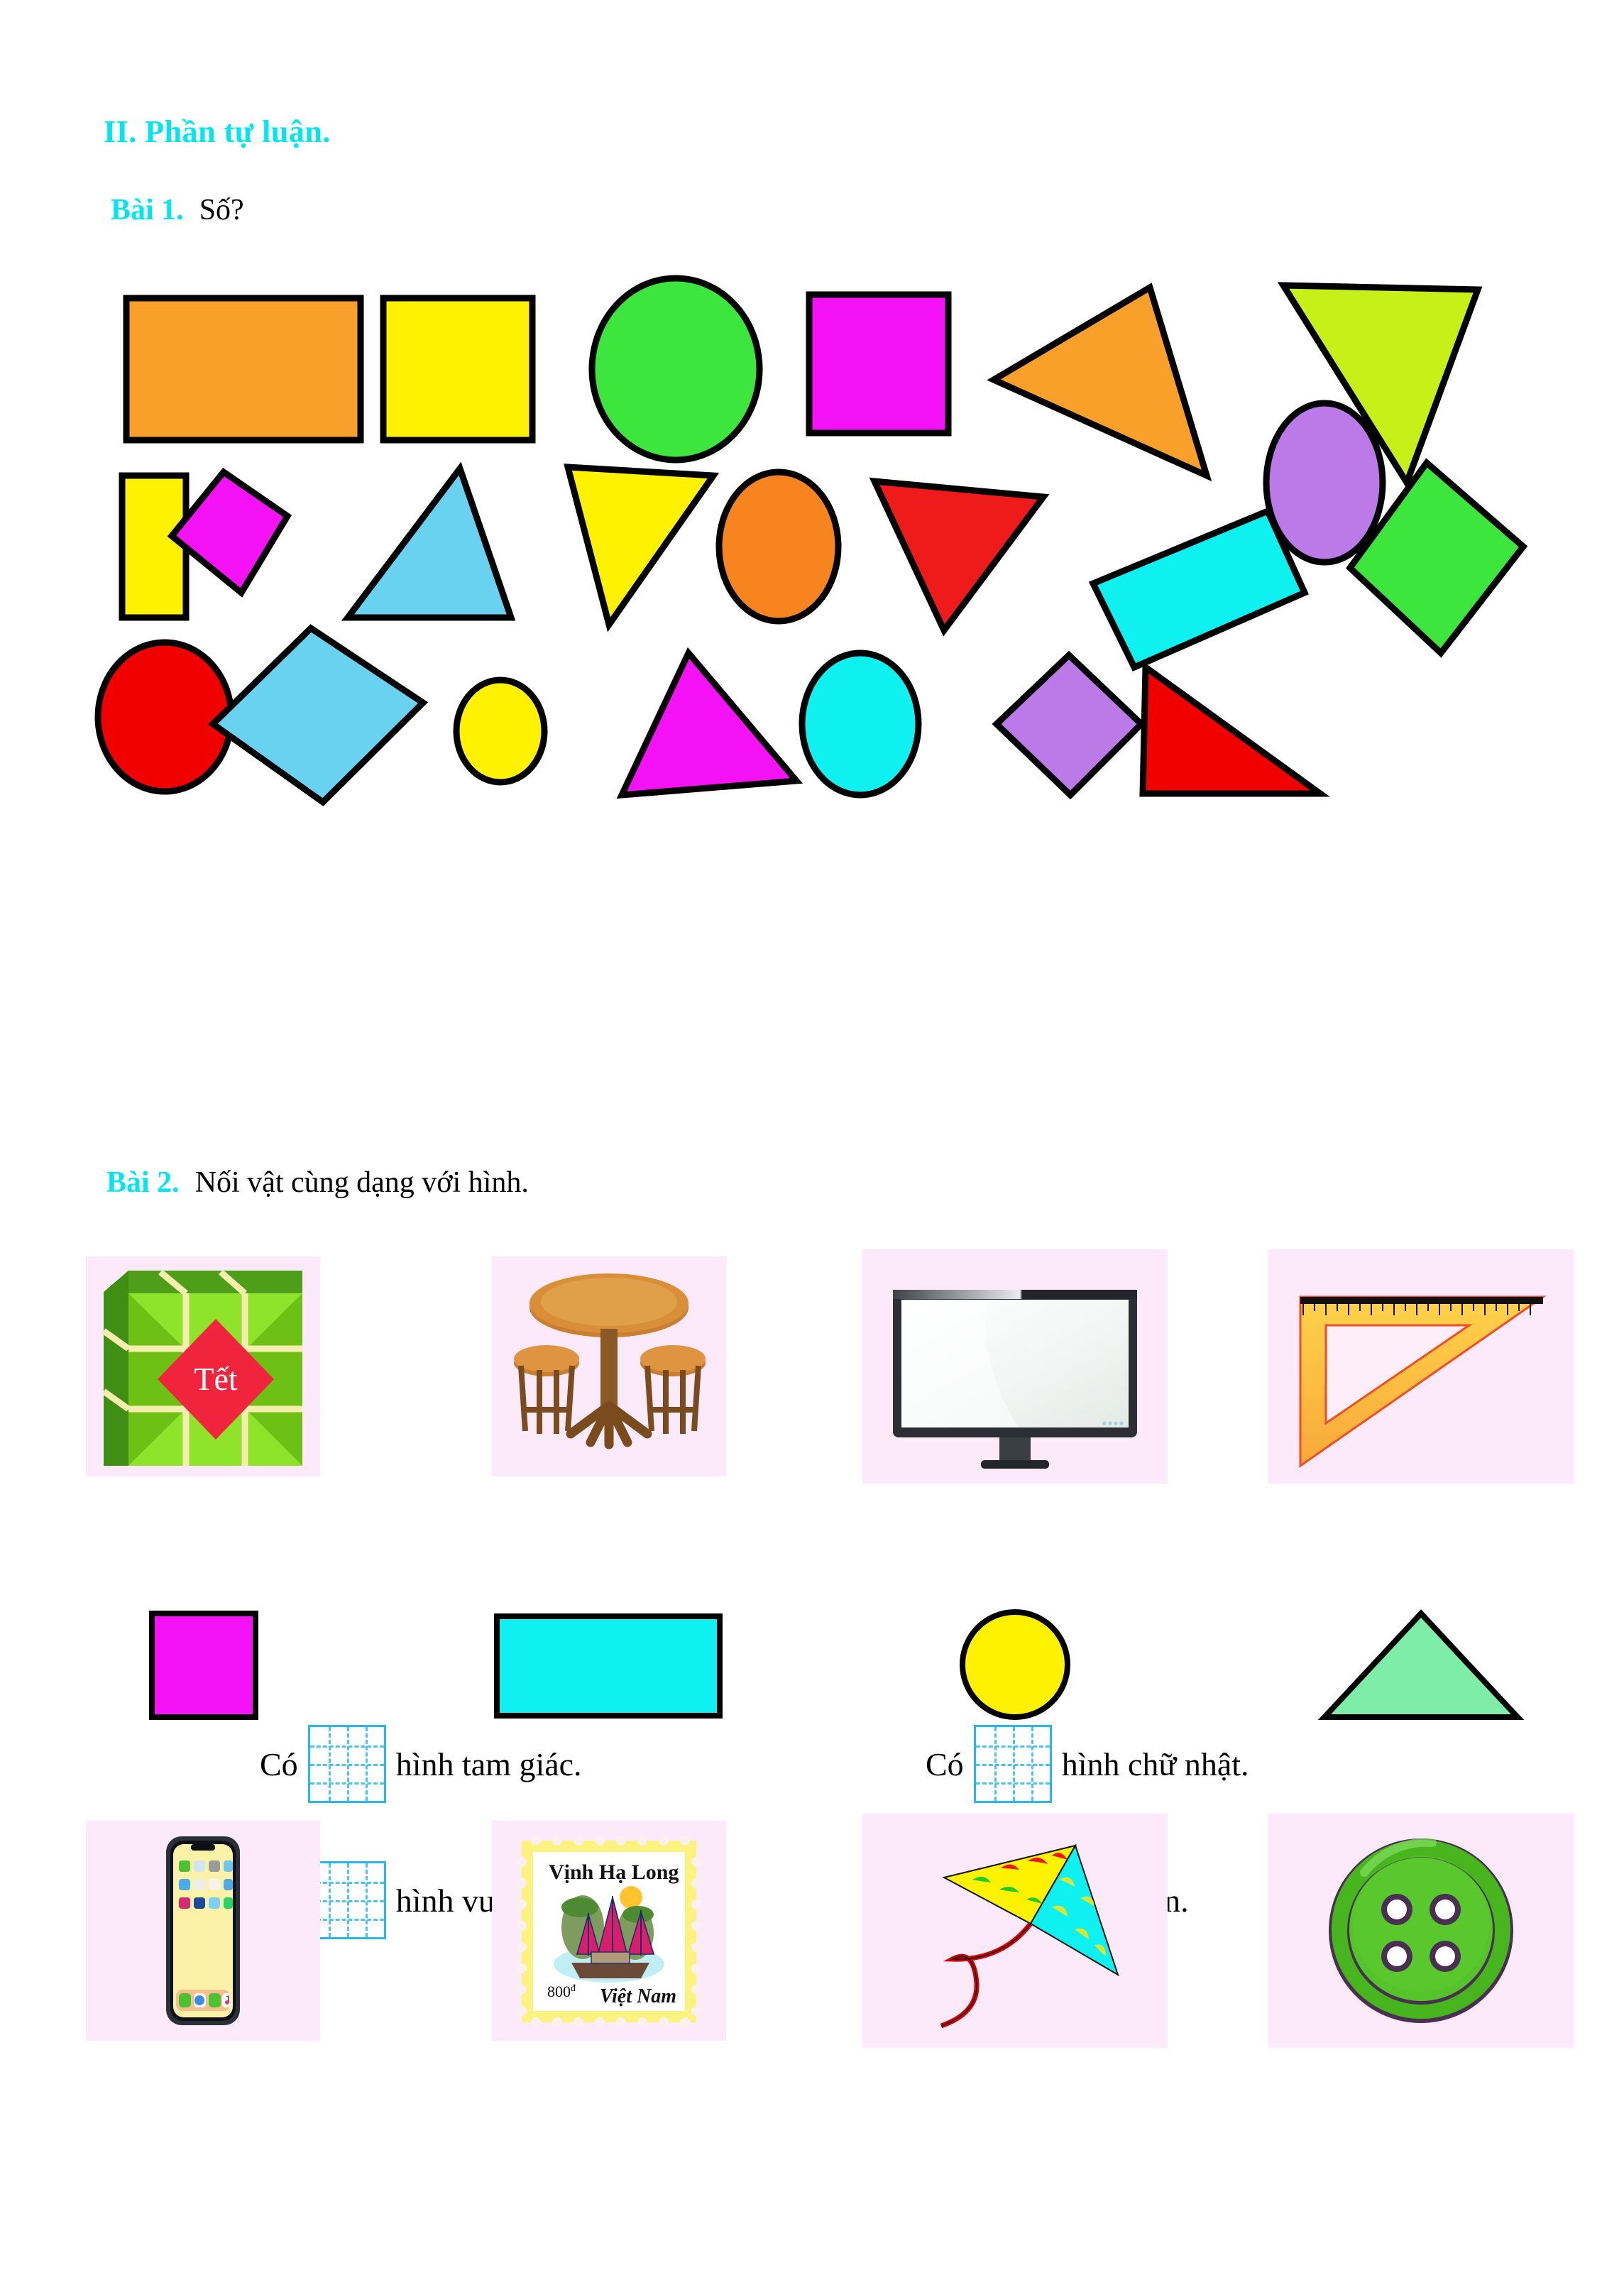 This screenshot has height=2280, width=1624. I want to click on ruler-tile, so click(1421, 1366).